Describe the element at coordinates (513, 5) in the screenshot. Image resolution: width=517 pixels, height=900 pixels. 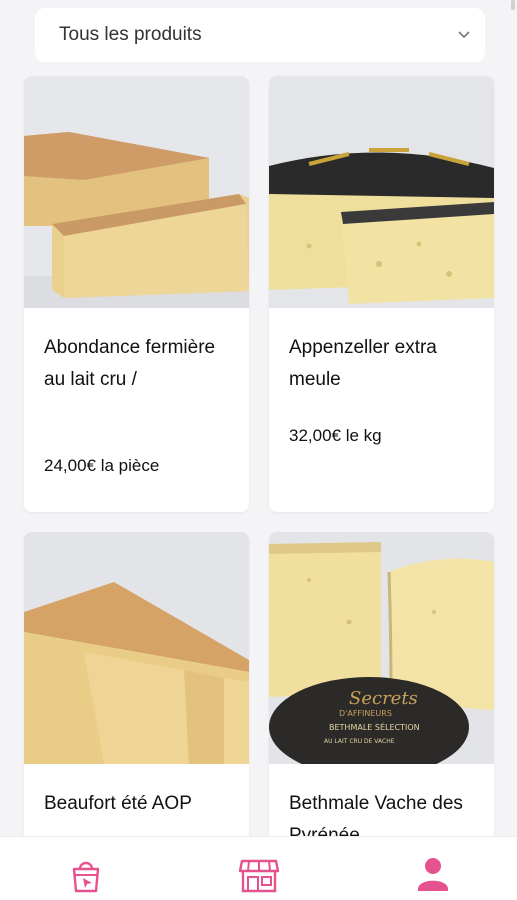
I see `scrollbar` at that location.